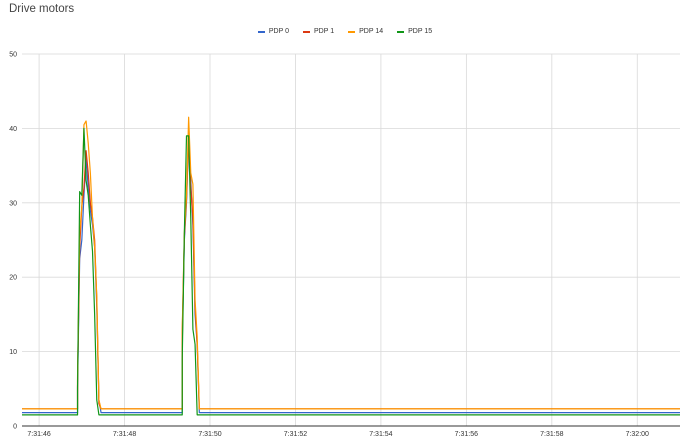  Describe the element at coordinates (38, 434) in the screenshot. I see `x-tick-label: 7:31:46` at that location.